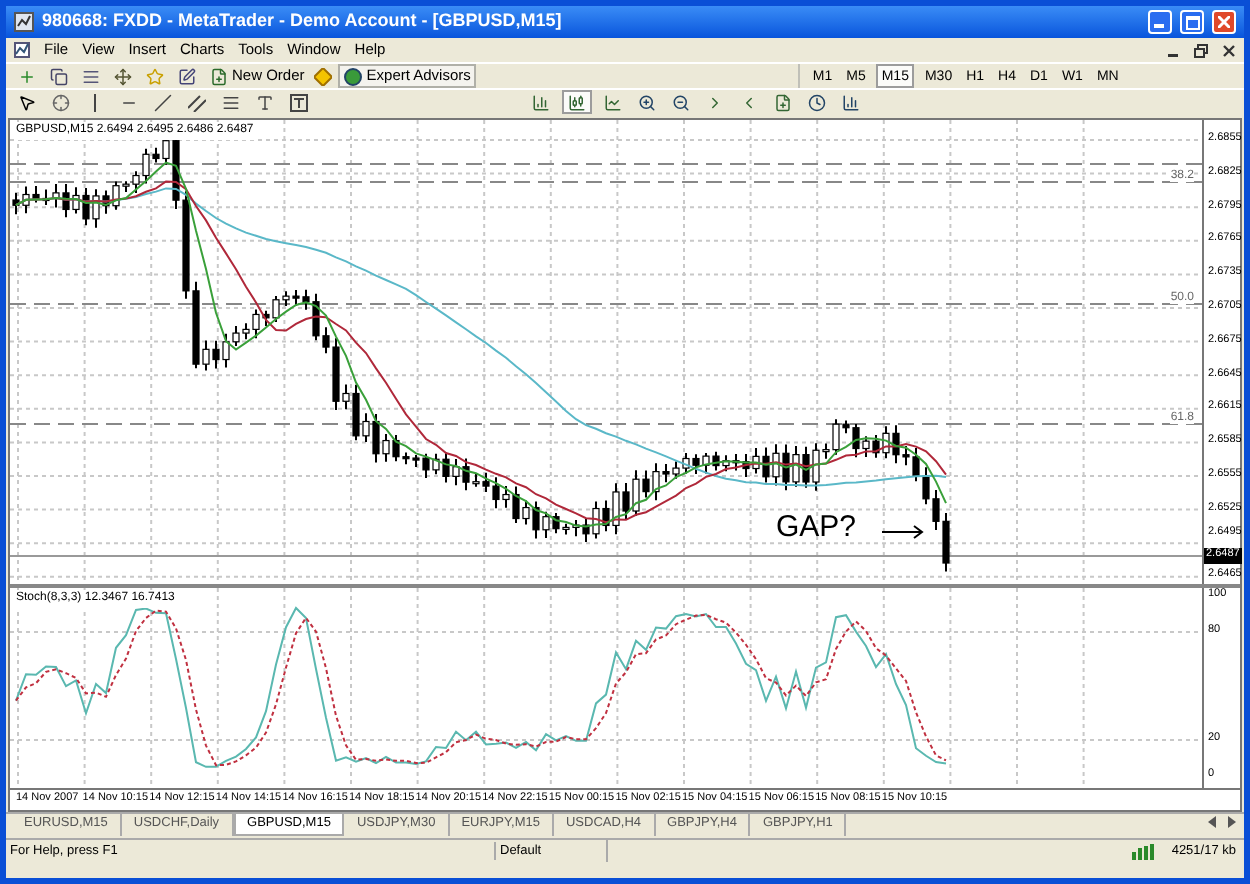 The height and width of the screenshot is (884, 1250). I want to click on clock-icon, so click(817, 102).